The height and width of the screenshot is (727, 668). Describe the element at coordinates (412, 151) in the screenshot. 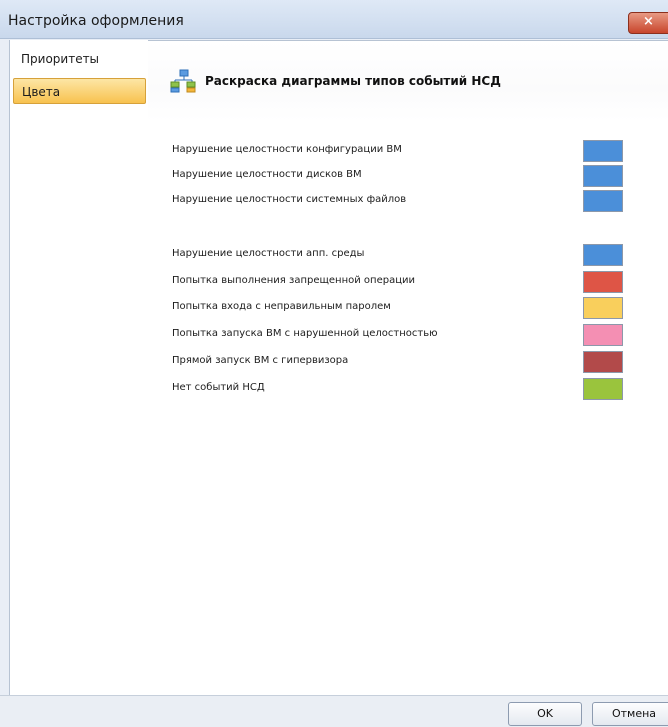

I see `color-row: Нарушение целостности конфигурации ВМ` at that location.